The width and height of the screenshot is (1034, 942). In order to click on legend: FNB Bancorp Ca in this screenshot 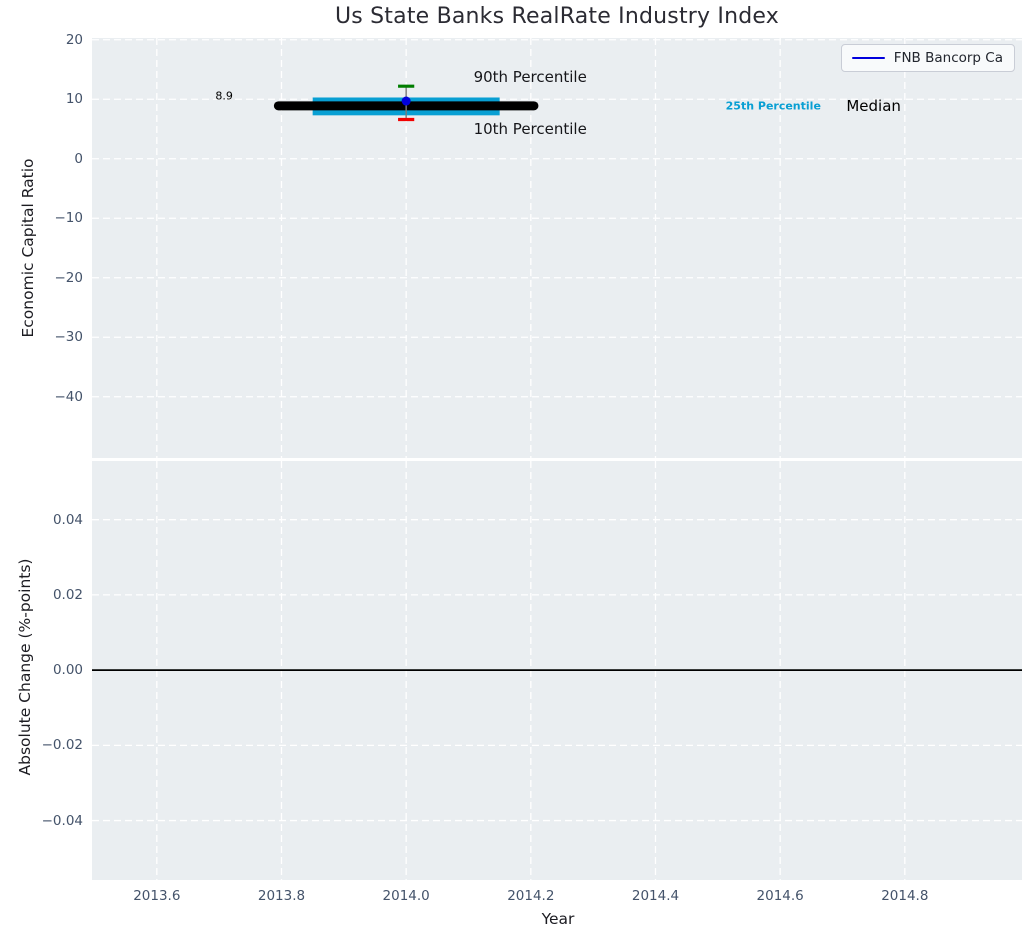, I will do `click(927, 58)`.